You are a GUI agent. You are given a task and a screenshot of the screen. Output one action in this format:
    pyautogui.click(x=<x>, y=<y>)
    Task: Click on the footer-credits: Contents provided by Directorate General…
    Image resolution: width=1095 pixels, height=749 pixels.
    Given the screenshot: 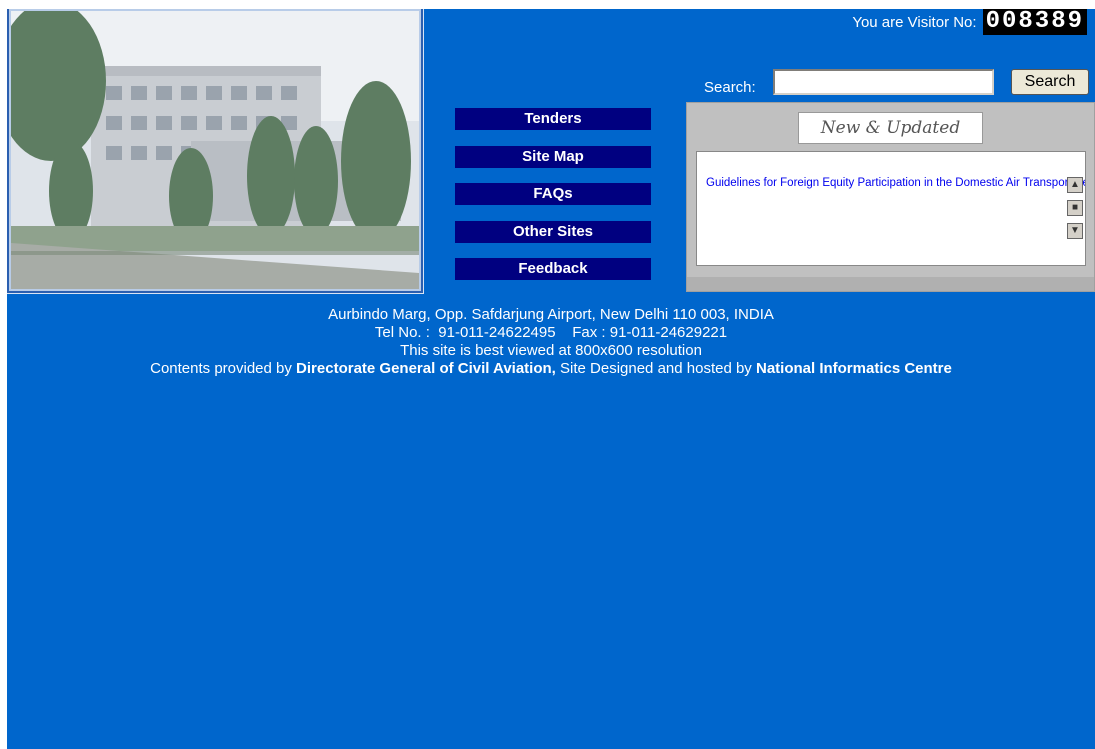 What is the action you would take?
    pyautogui.click(x=551, y=369)
    